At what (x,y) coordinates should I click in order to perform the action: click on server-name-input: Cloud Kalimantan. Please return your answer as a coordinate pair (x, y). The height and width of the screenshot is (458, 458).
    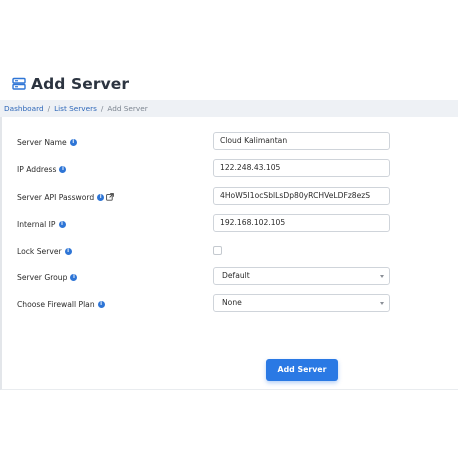
    Looking at the image, I should click on (301, 141).